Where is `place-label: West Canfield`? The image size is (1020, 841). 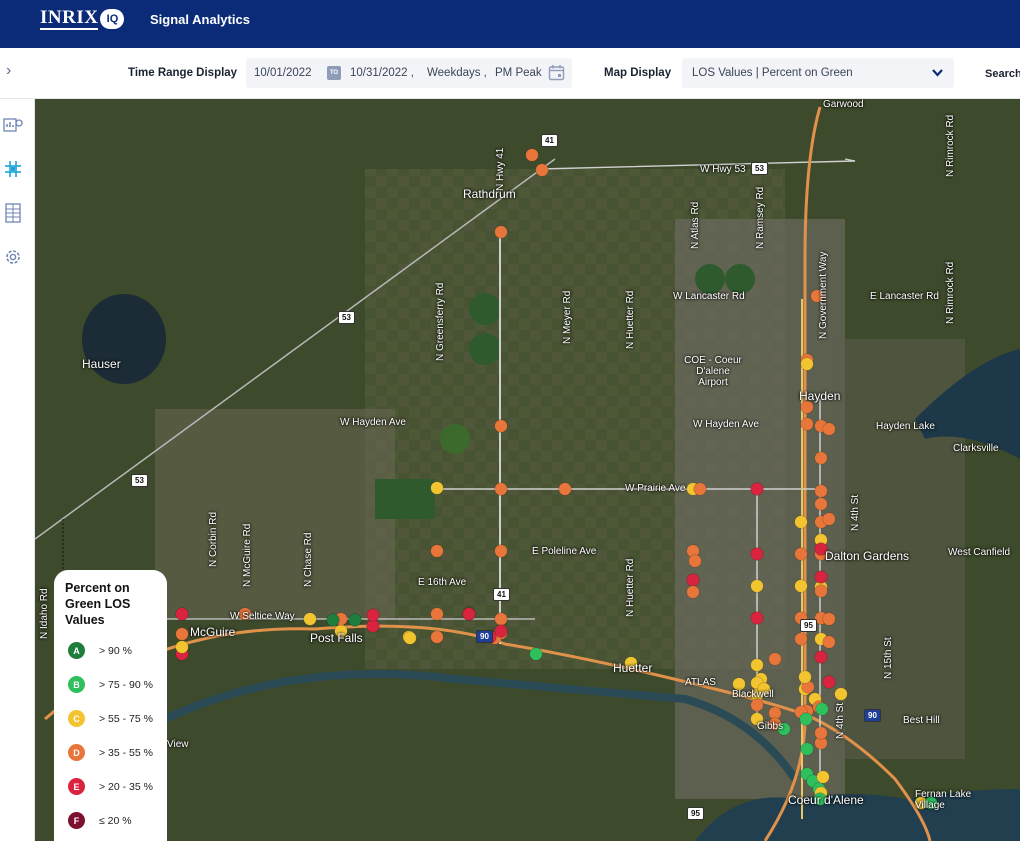
place-label: West Canfield is located at coordinates (979, 552).